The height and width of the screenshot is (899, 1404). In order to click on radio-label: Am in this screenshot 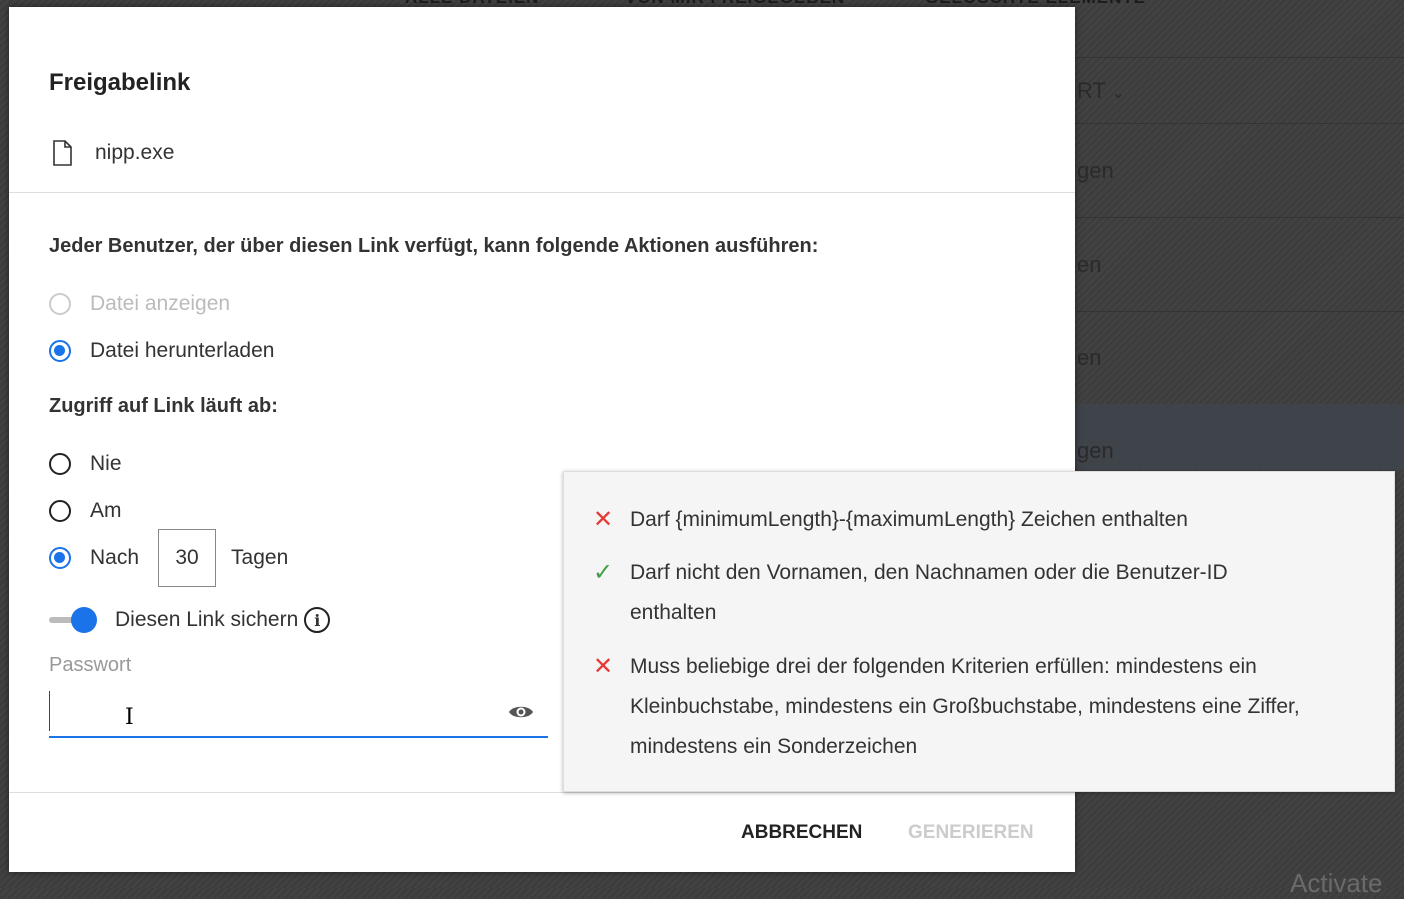, I will do `click(106, 510)`.